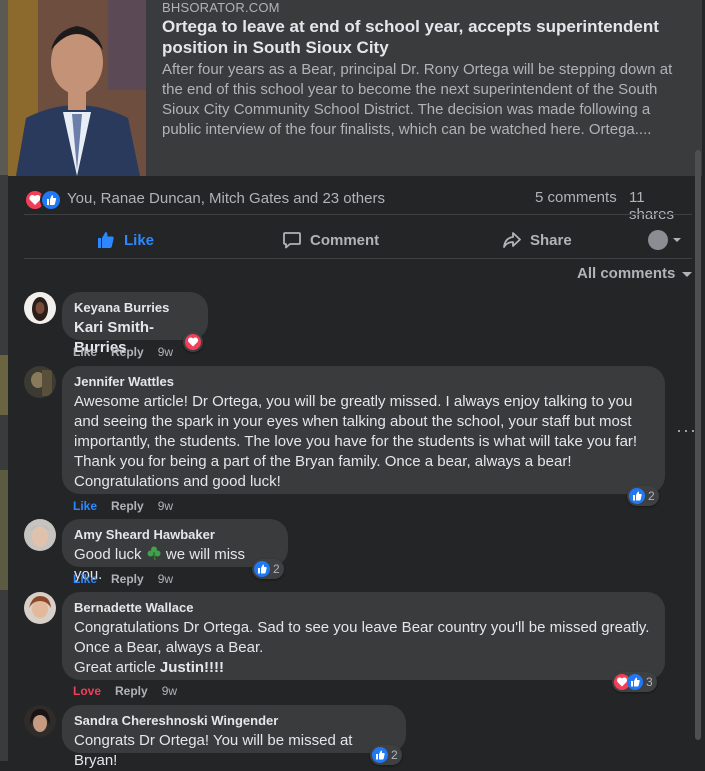 This screenshot has width=705, height=771. What do you see at coordinates (626, 273) in the screenshot?
I see `comment-filter-label: All comments` at bounding box center [626, 273].